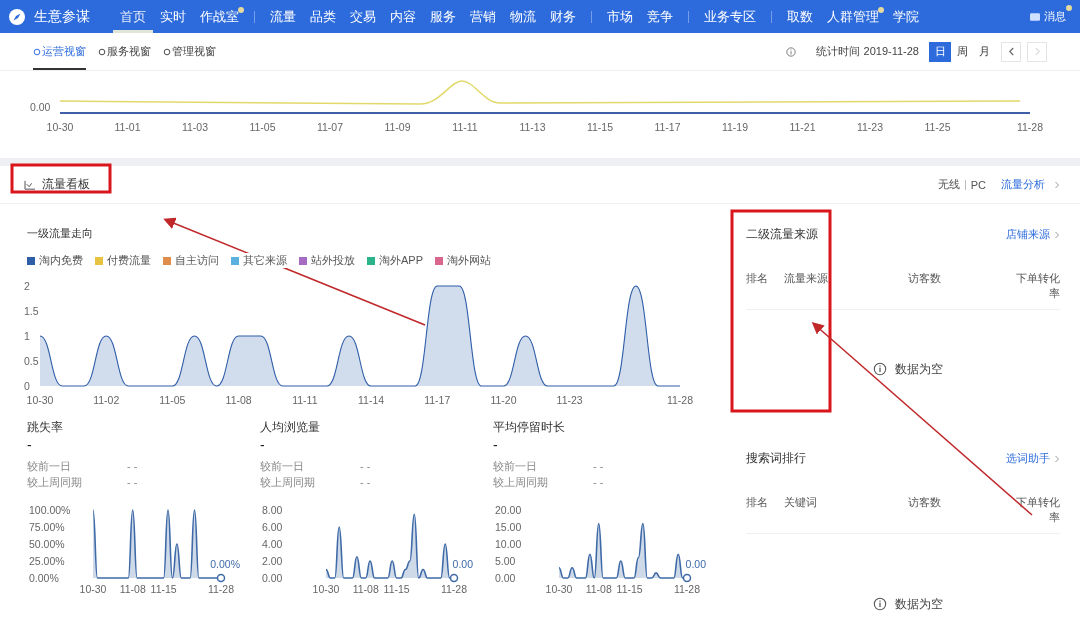 Image resolution: width=1080 pixels, height=639 pixels. Describe the element at coordinates (806, 278) in the screenshot. I see `column-header: 流量来源` at that location.